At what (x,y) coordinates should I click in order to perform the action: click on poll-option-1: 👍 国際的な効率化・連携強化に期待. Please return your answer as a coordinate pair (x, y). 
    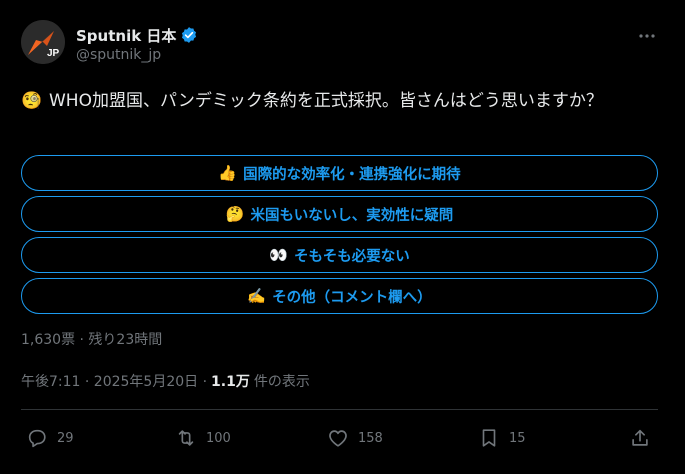
    Looking at the image, I should click on (339, 173).